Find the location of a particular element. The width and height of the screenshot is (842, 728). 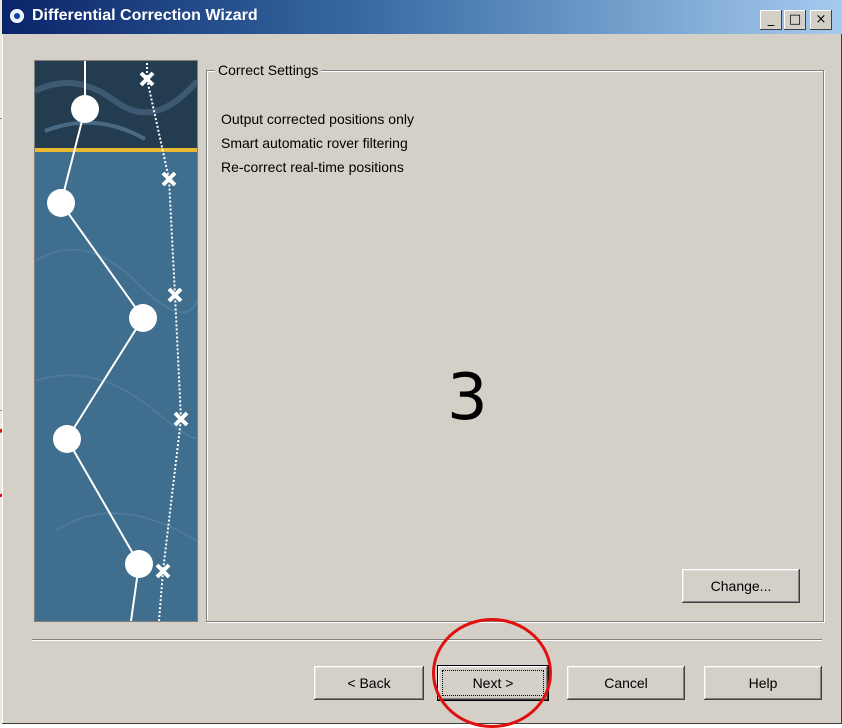

gps-track-illustration is located at coordinates (116, 341).